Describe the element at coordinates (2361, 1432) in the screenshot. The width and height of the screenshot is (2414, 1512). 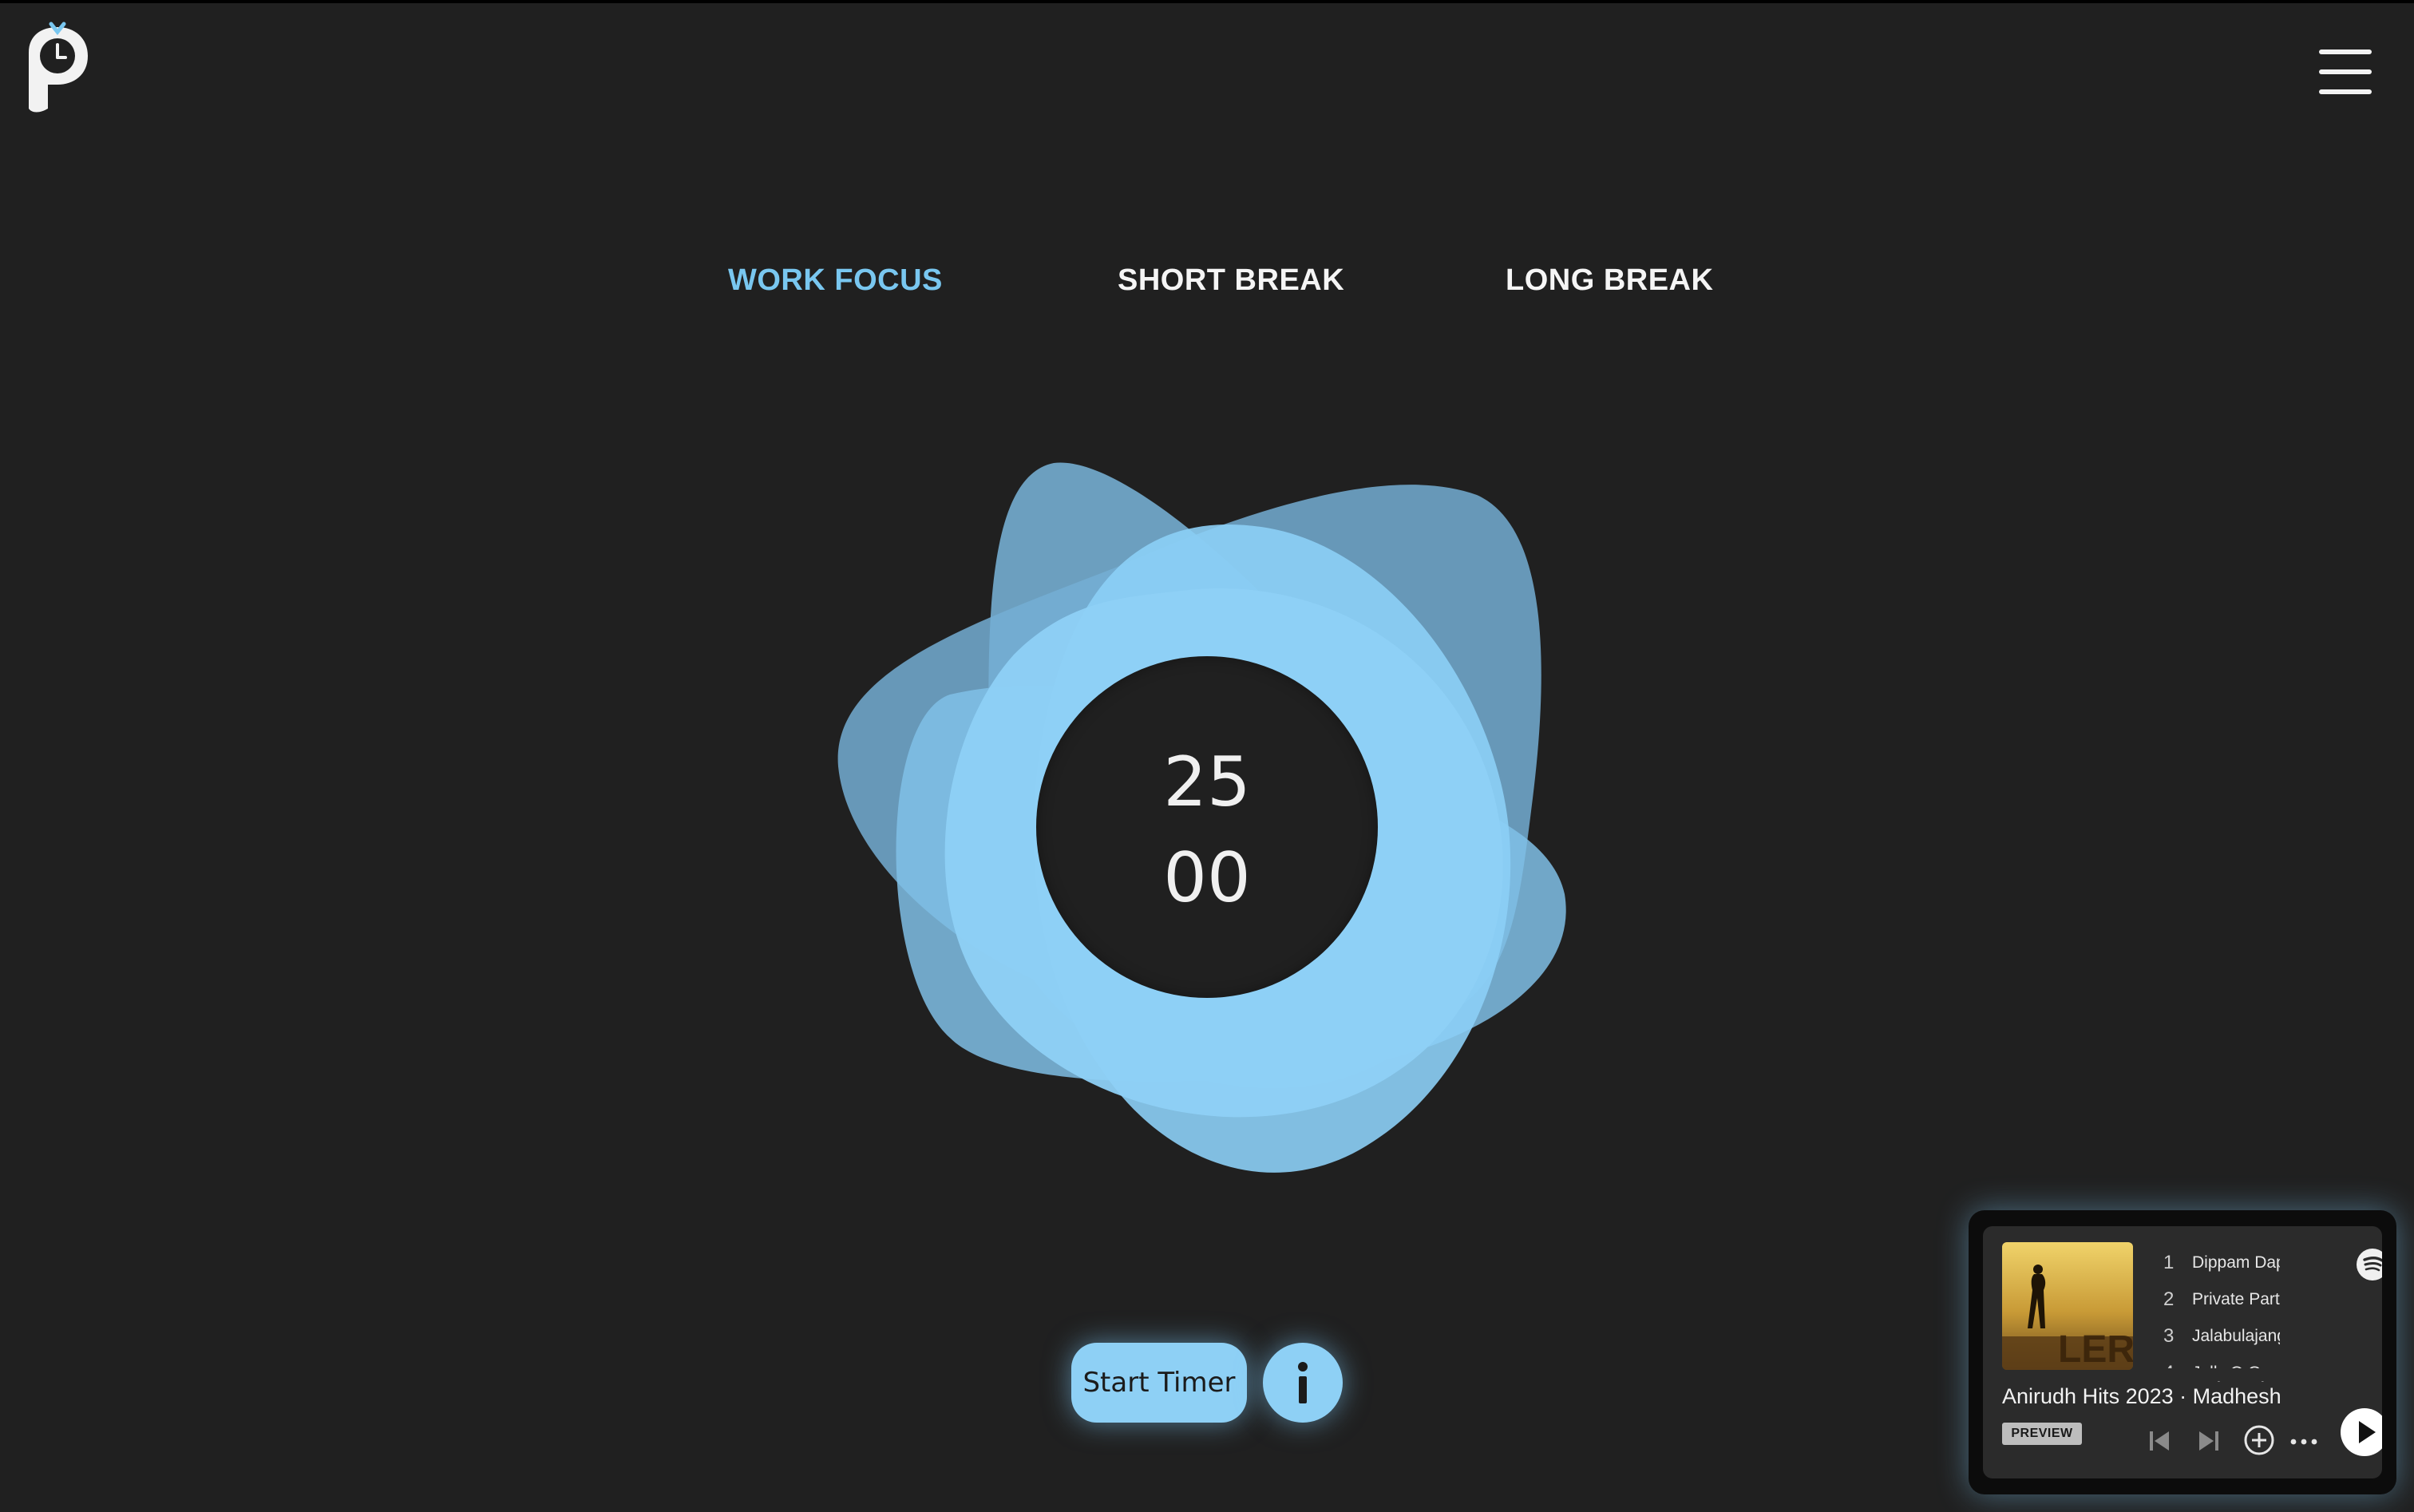
I see `play-icon` at that location.